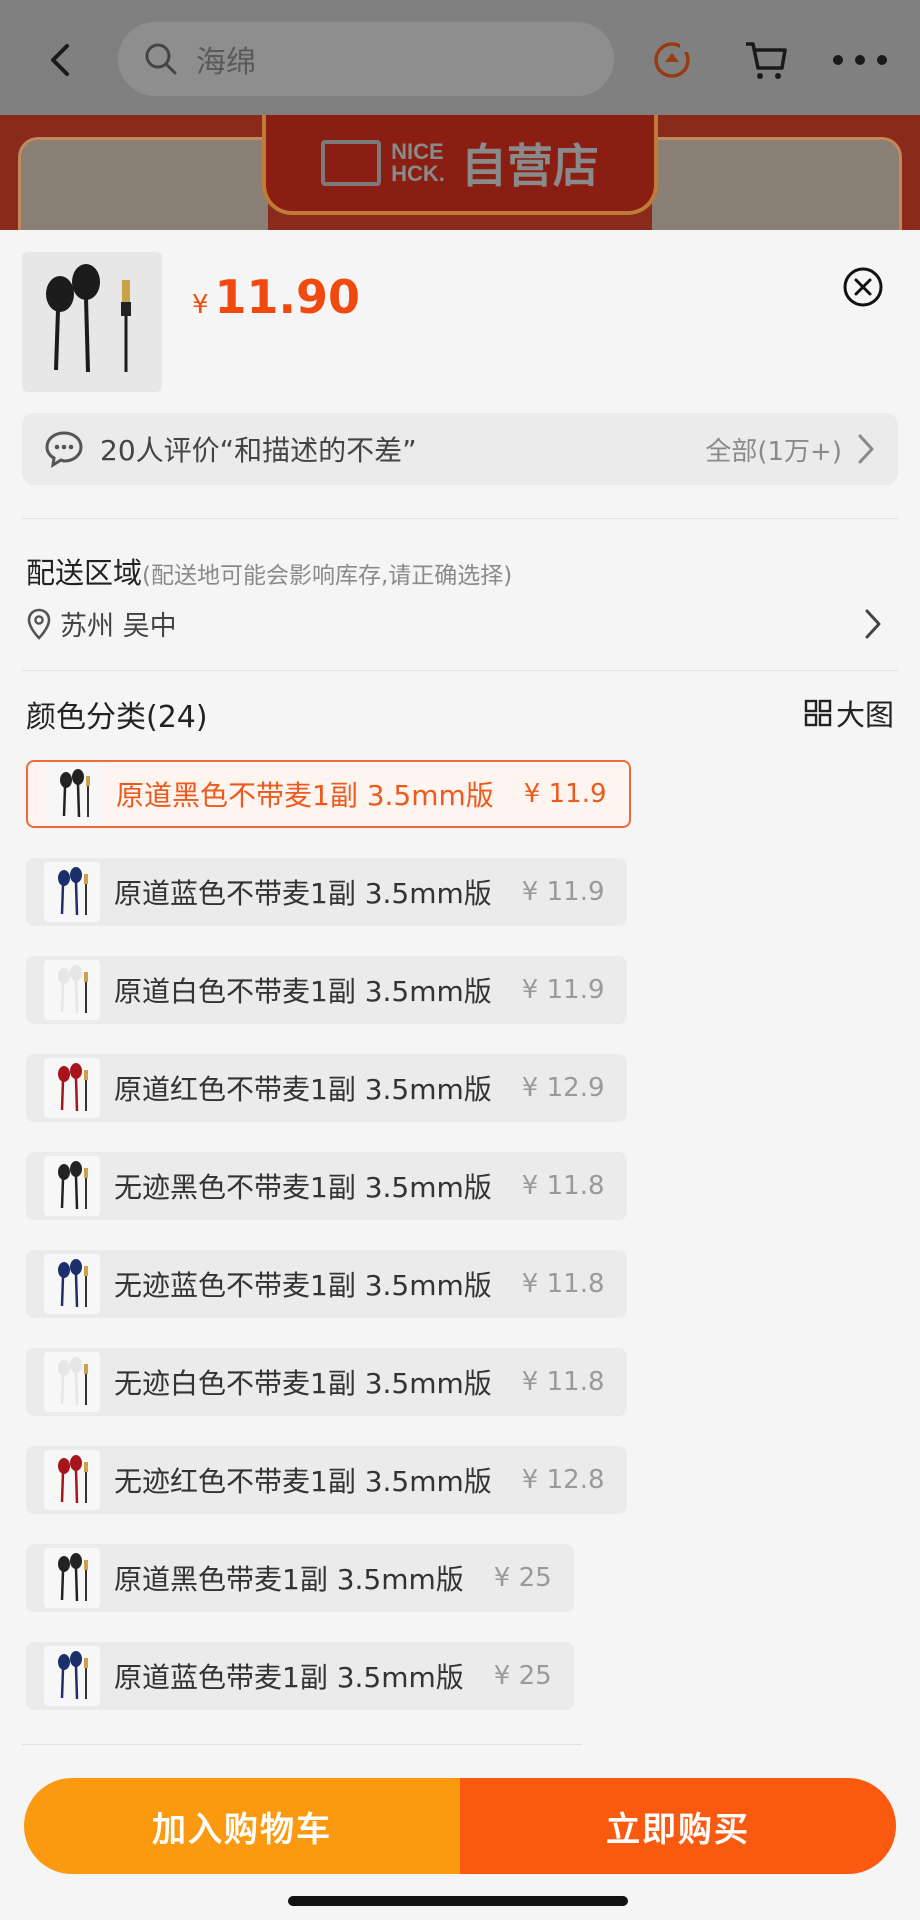 The image size is (920, 1920). What do you see at coordinates (351, 163) in the screenshot?
I see `brand-logo-icon` at bounding box center [351, 163].